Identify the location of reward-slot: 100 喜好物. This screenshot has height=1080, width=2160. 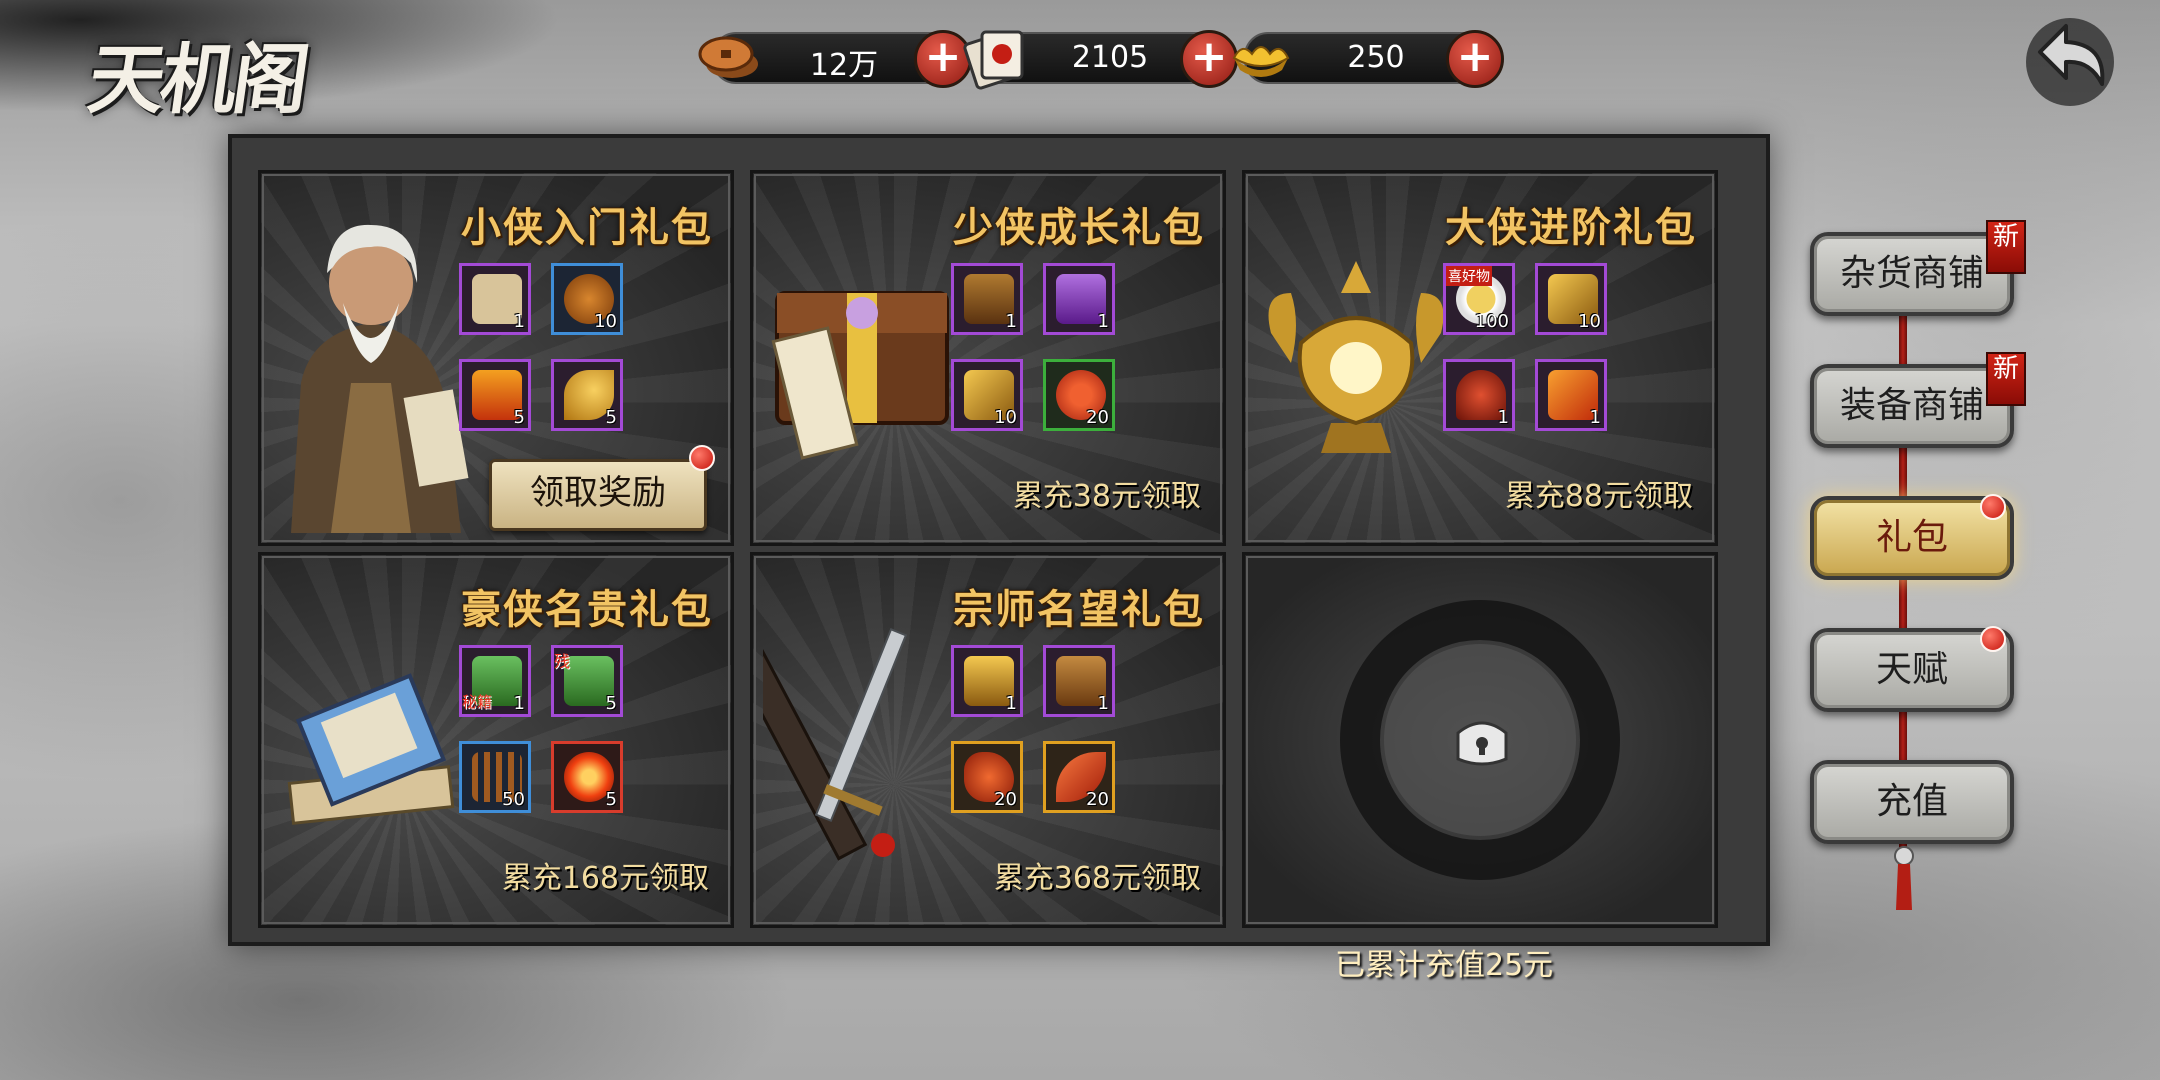
(1479, 299).